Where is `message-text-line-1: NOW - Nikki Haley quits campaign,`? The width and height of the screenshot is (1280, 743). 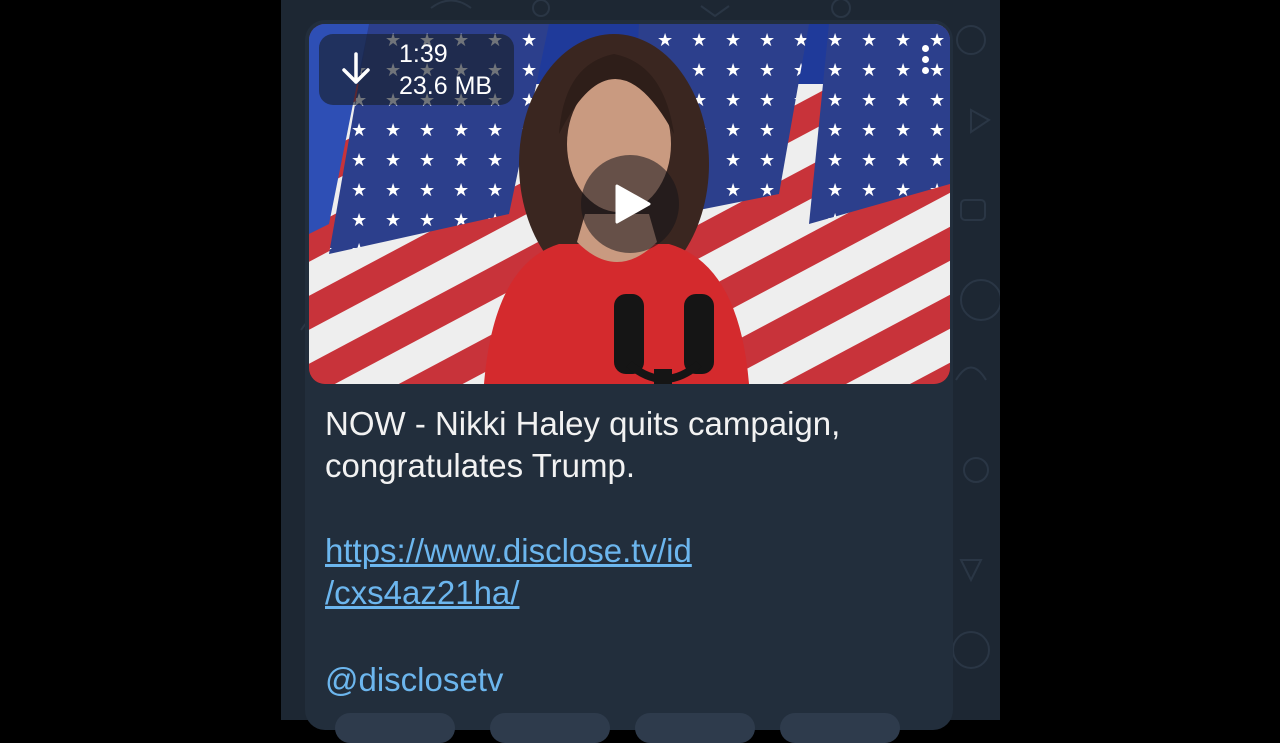
message-text-line-1: NOW - Nikki Haley quits campaign, is located at coordinates (583, 423).